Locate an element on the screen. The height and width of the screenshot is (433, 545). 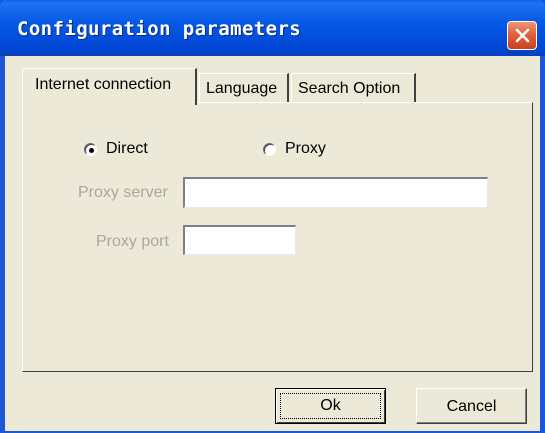
ok-button-label: Ok is located at coordinates (330, 405).